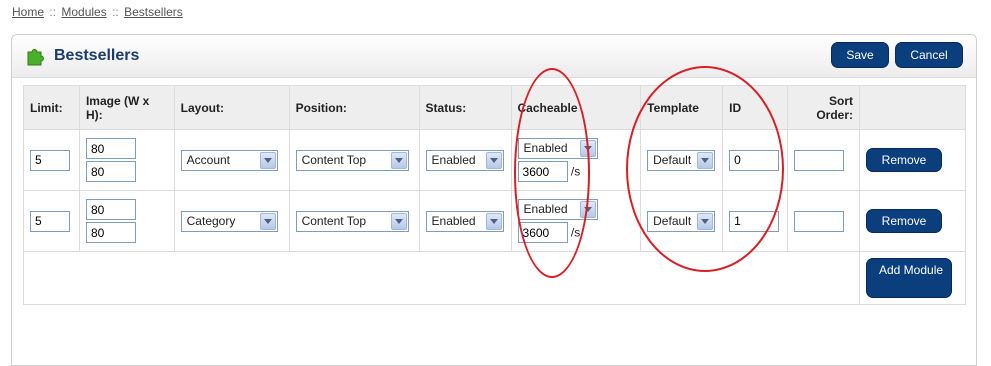 Image resolution: width=991 pixels, height=366 pixels. Describe the element at coordinates (755, 107) in the screenshot. I see `column-header-id: ID` at that location.